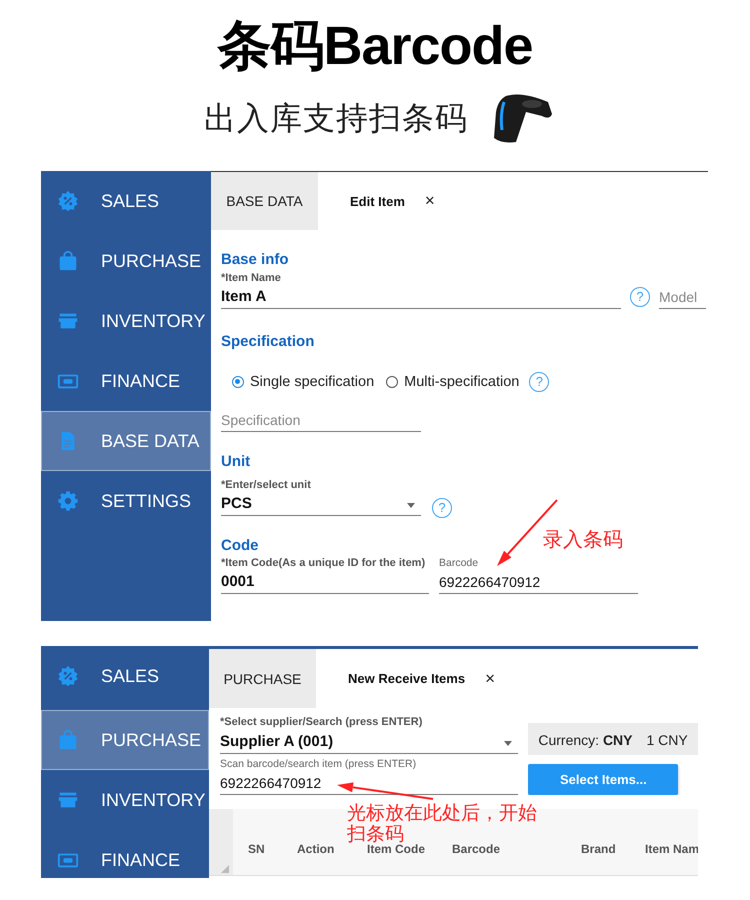 The width and height of the screenshot is (750, 900). I want to click on field-label: *Item Name, so click(251, 278).